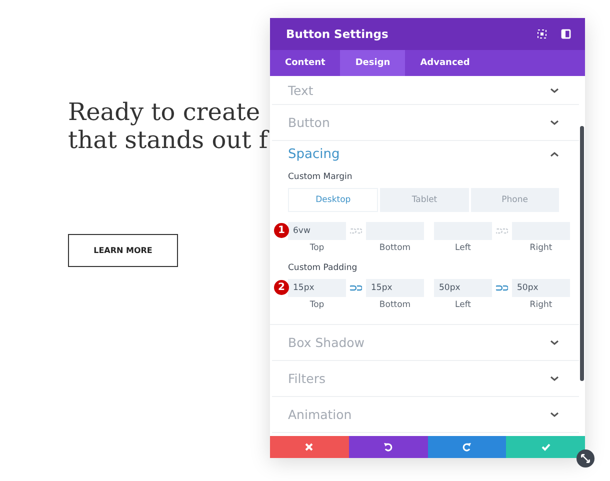  I want to click on section-title: Spacing, so click(314, 154).